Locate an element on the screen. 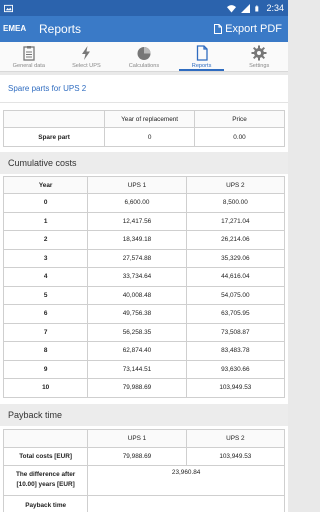 The height and width of the screenshot is (512, 320). image-icon is located at coordinates (8, 8).